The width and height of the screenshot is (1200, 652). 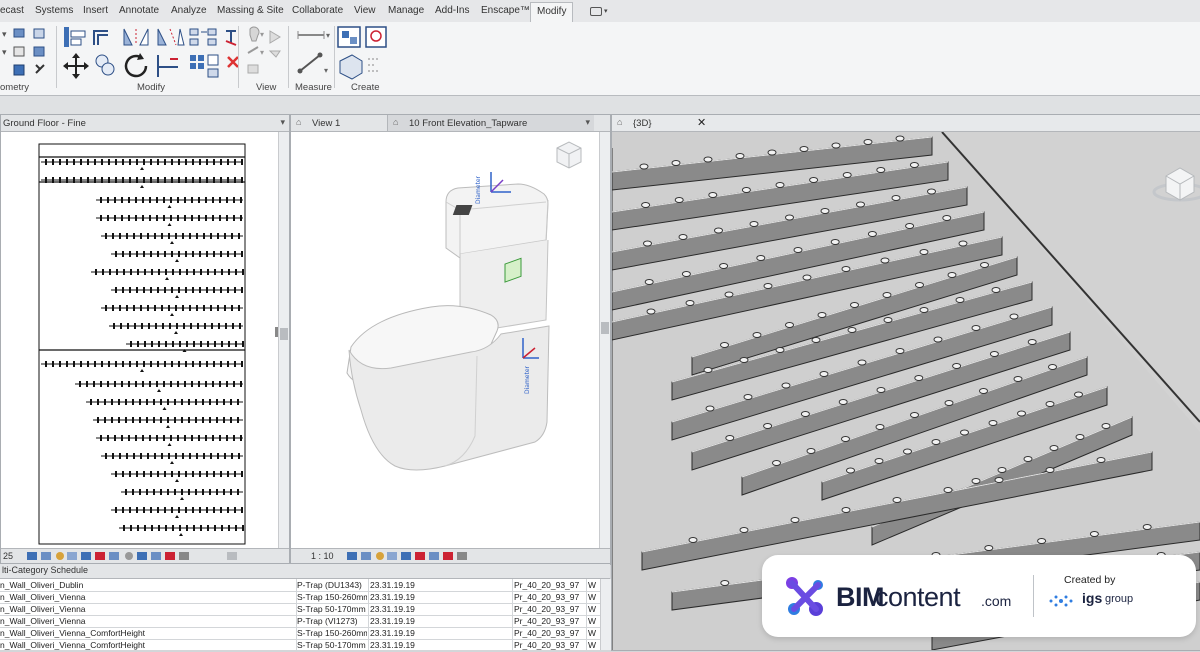 What do you see at coordinates (464, 306) in the screenshot?
I see `toilet-model: Diameter Diameter` at bounding box center [464, 306].